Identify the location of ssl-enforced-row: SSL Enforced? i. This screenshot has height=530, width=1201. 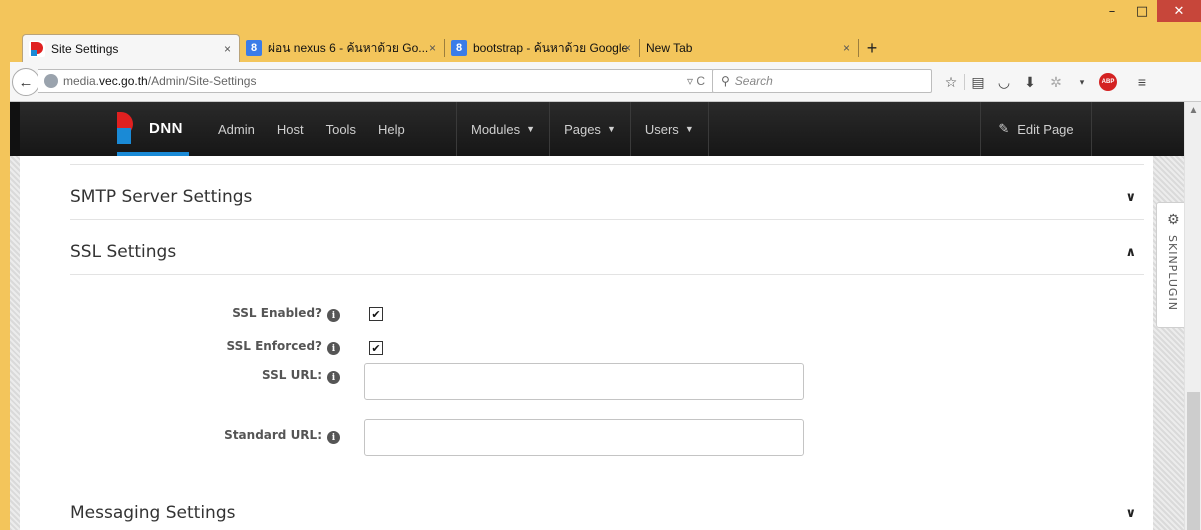
(180, 347).